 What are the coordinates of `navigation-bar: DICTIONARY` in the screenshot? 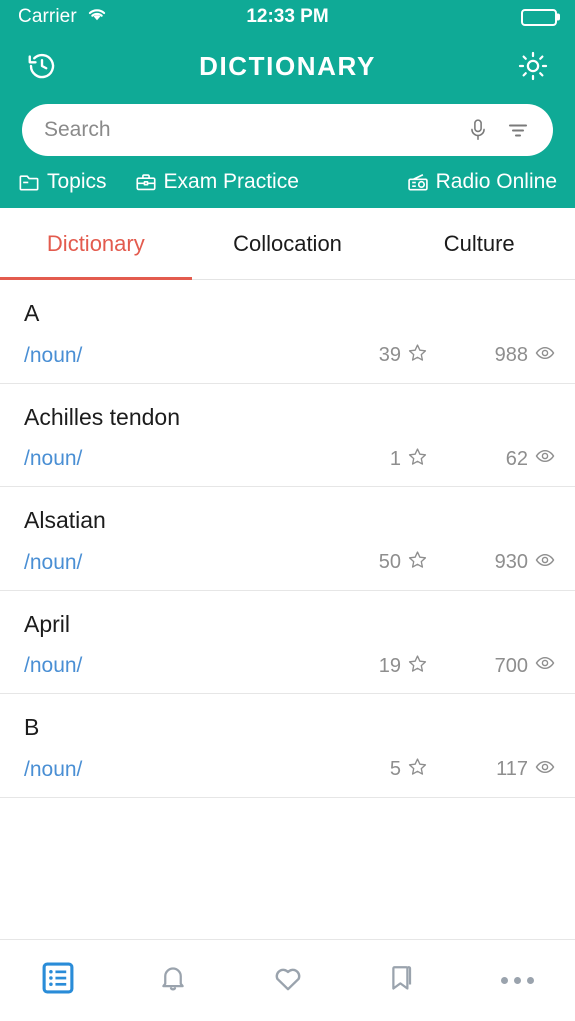 It's located at (287, 66).